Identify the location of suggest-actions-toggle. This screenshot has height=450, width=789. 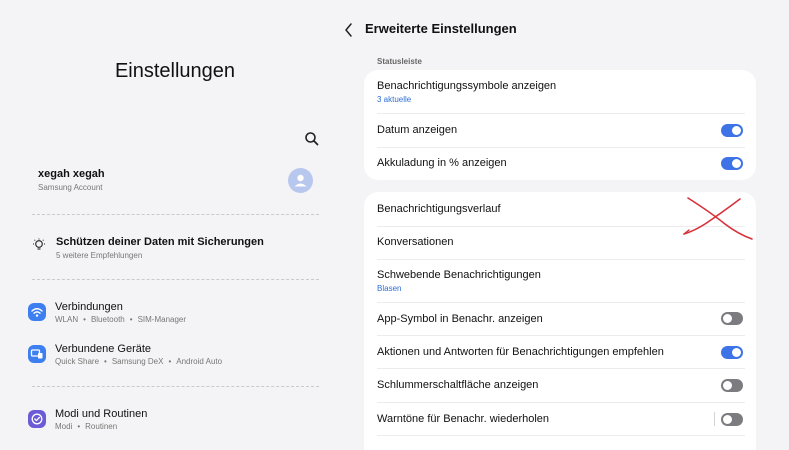
(732, 352).